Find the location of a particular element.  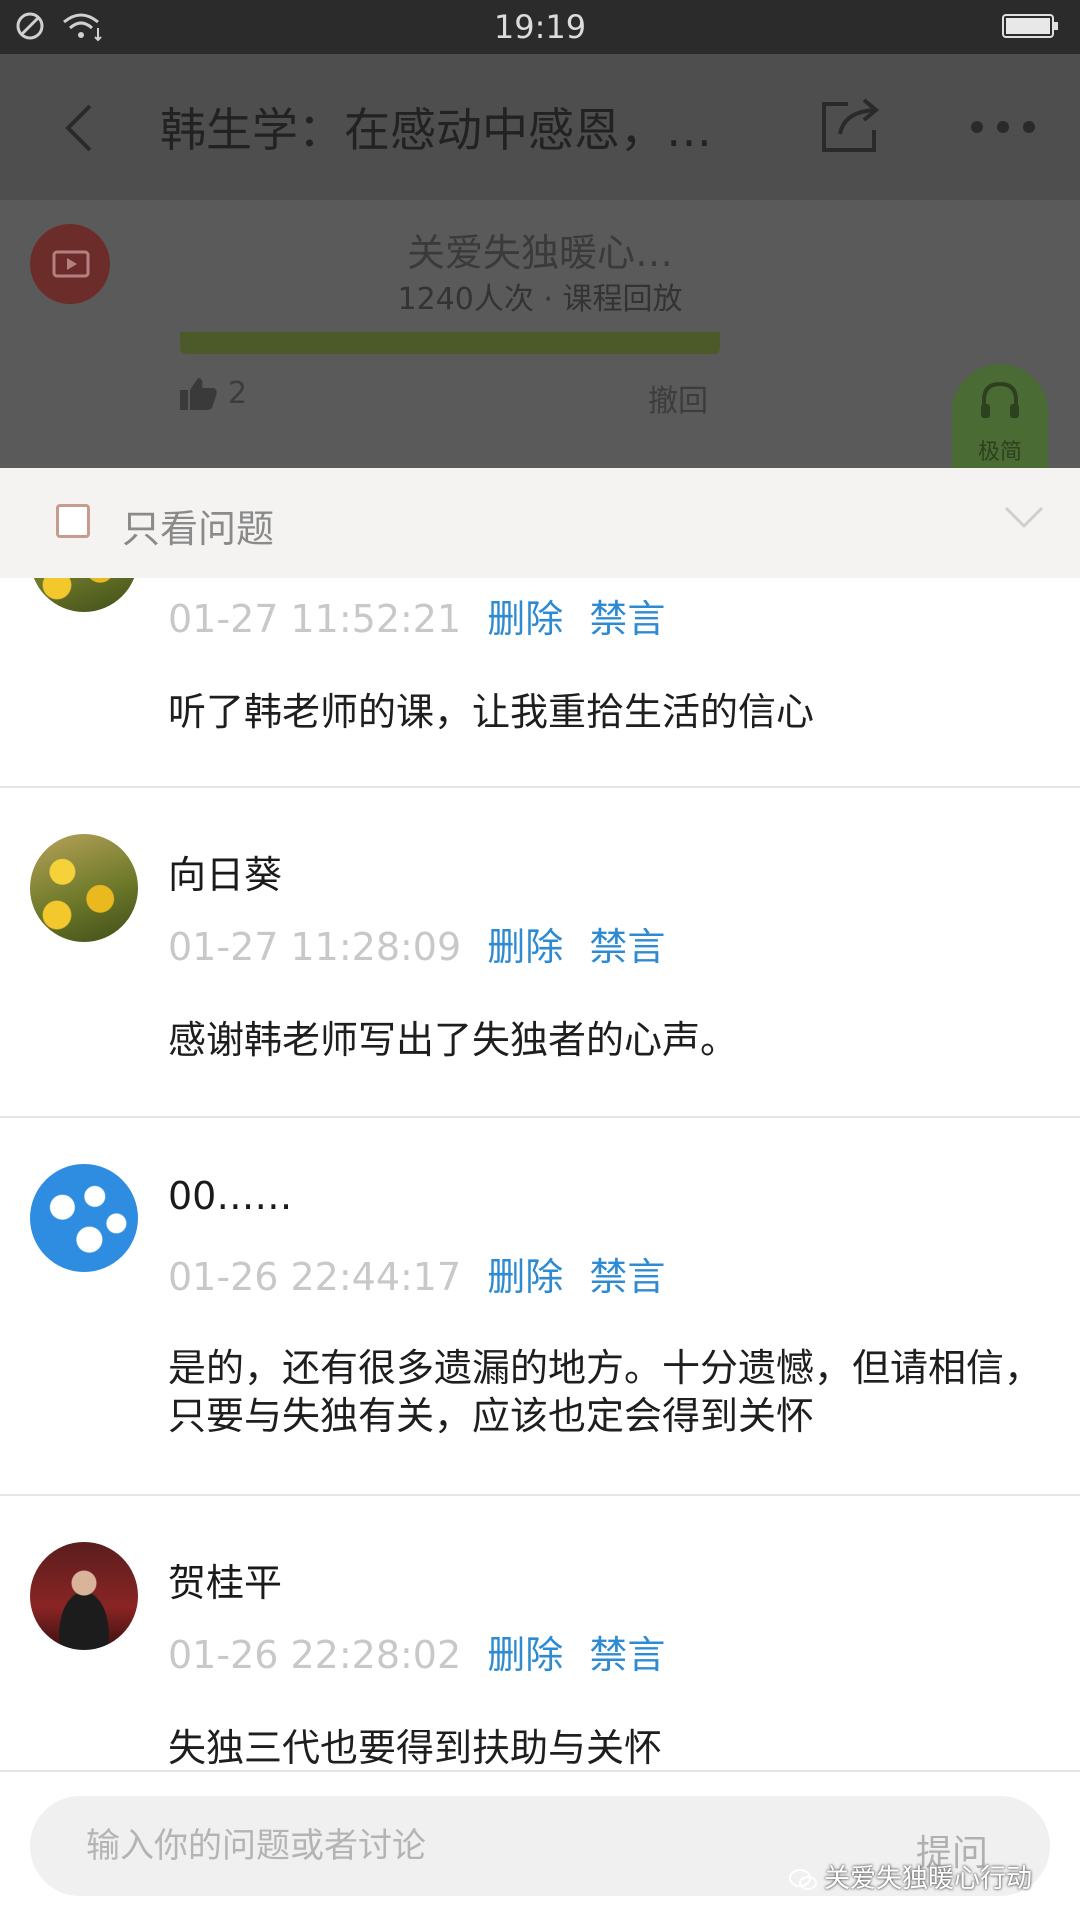

comment-text: 是的，还有很多遗漏的地方。十分遗憾，但请相信，只要与失独有关，应该也定会得到关怀 is located at coordinates (605, 1392).